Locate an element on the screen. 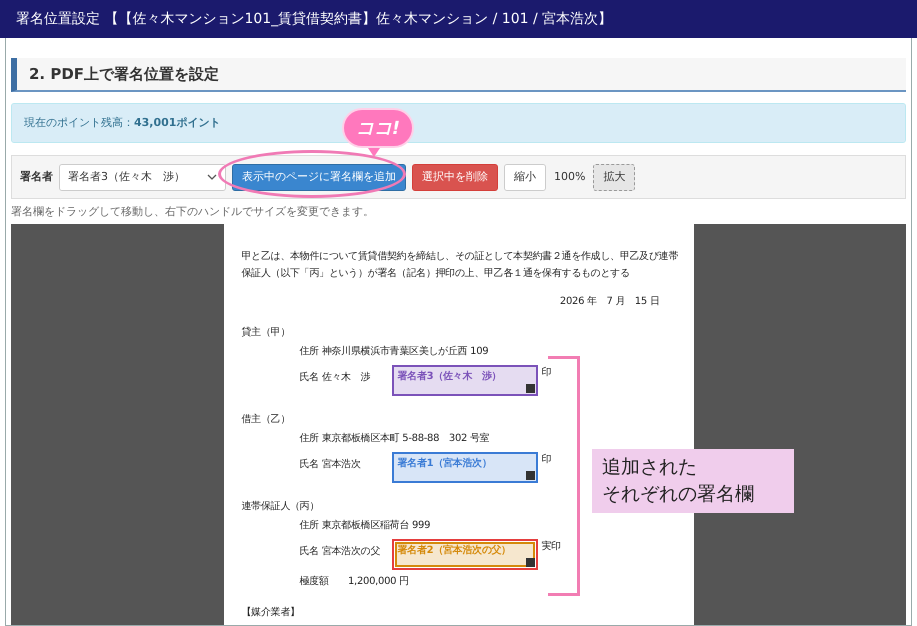 The image size is (917, 626). contract-detail: 住所 東京都板橋区本町 5-88-88 302 号室 is located at coordinates (395, 439).